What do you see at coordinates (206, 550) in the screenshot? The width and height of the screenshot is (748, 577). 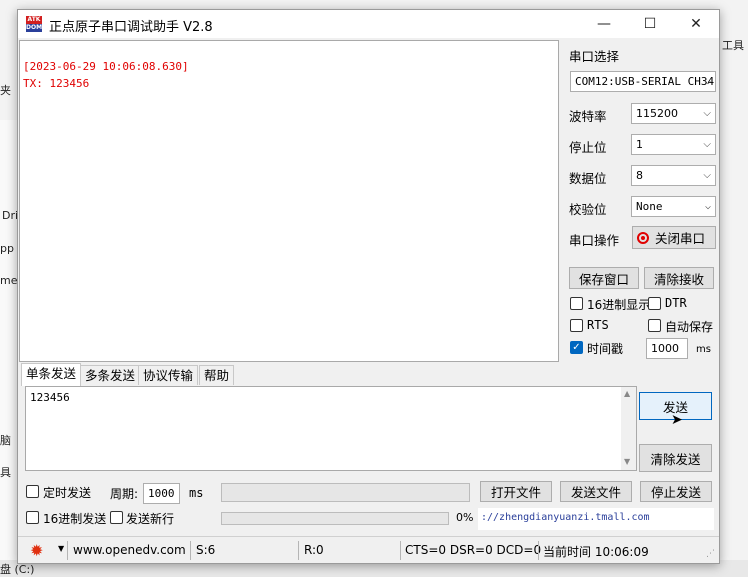 I see `sent-count: S:6` at bounding box center [206, 550].